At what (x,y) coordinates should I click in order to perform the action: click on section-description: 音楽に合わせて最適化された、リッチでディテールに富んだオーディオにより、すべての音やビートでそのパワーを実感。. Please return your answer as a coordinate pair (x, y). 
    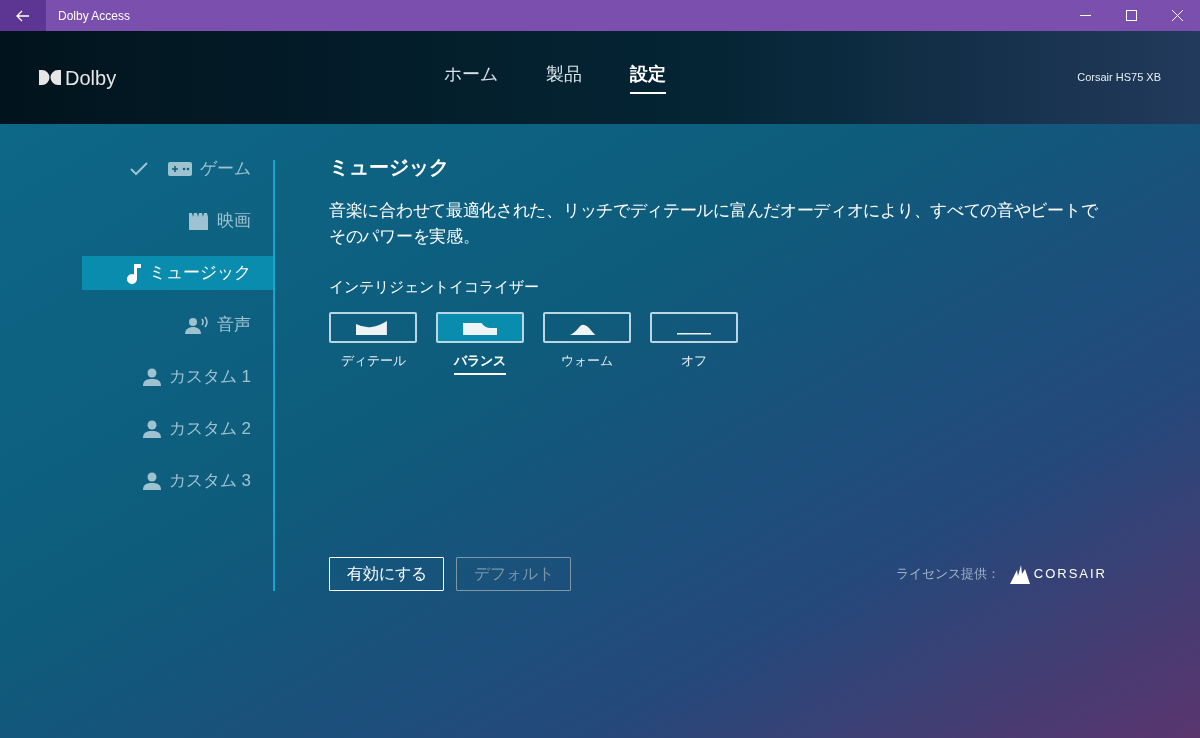
    Looking at the image, I should click on (714, 224).